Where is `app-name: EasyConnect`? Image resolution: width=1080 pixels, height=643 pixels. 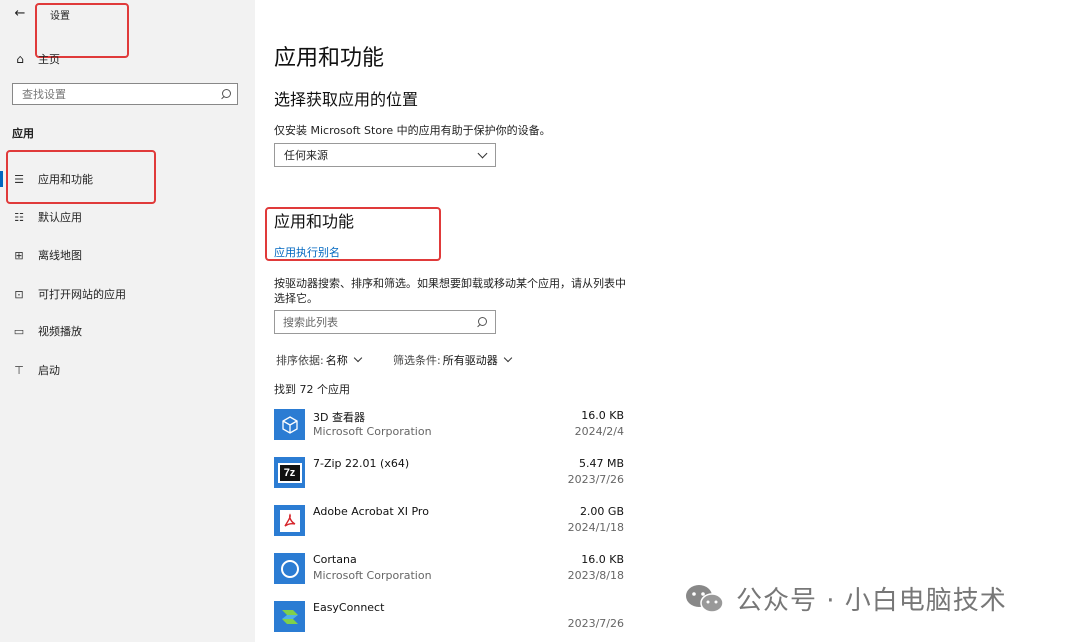 app-name: EasyConnect is located at coordinates (349, 607).